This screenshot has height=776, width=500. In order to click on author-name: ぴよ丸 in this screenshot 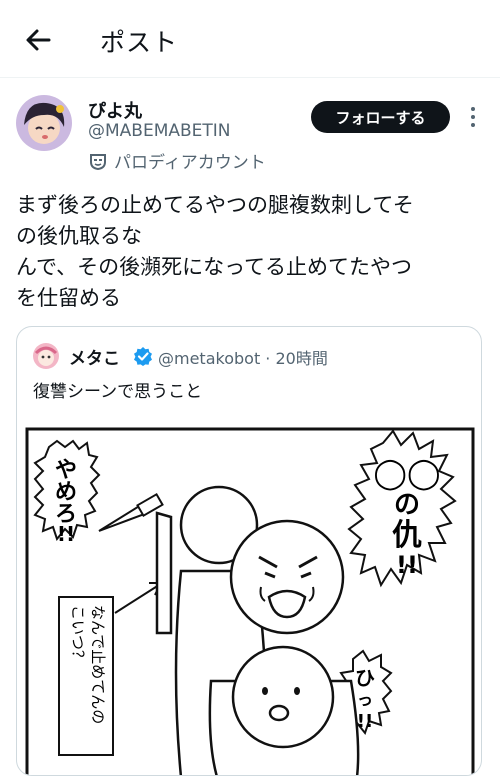, I will do `click(115, 110)`.